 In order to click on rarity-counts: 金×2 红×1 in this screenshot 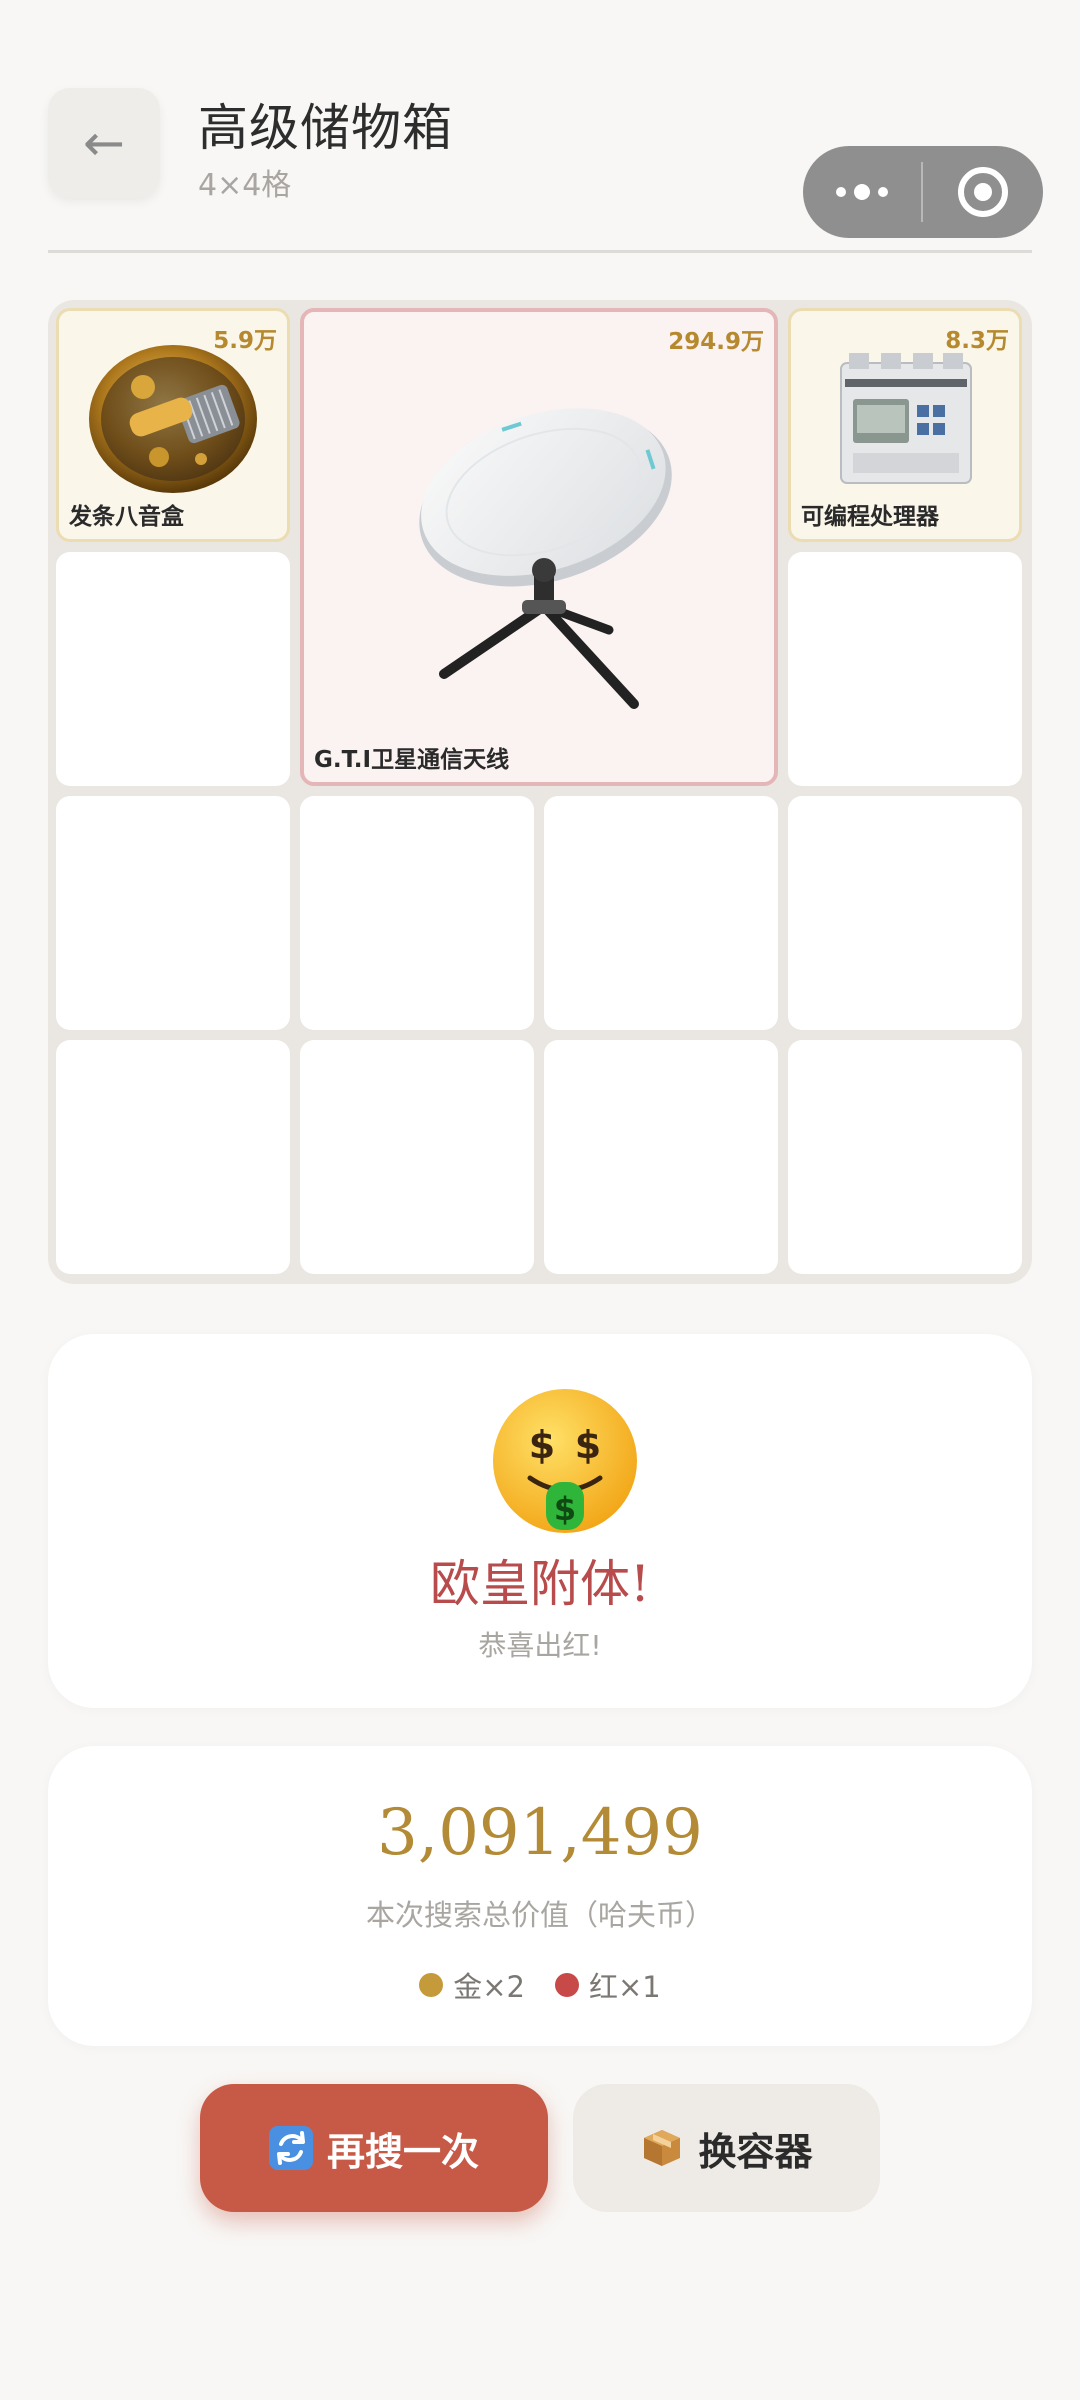, I will do `click(540, 1985)`.